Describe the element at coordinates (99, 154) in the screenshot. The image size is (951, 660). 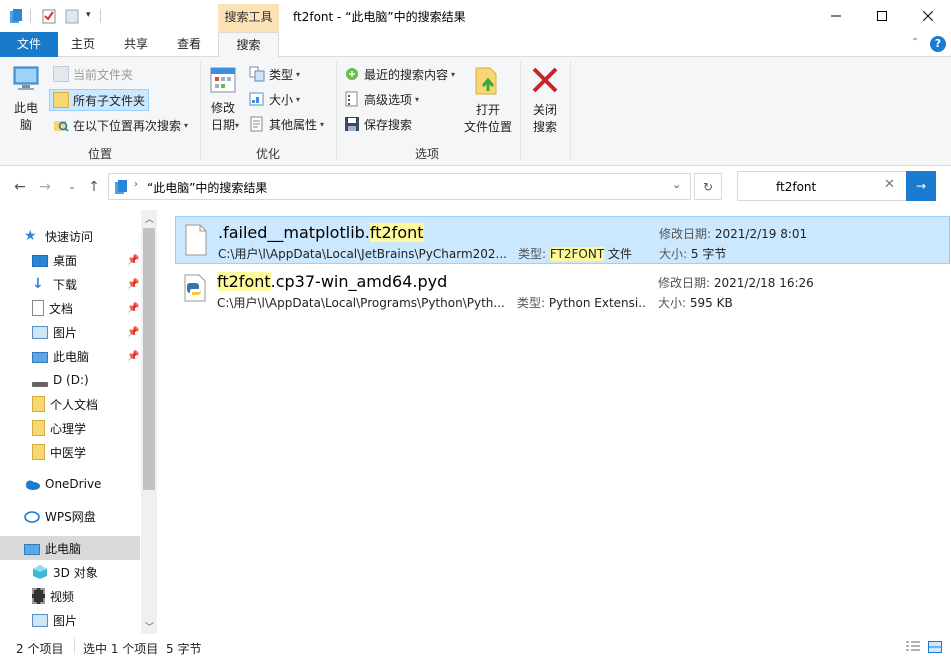
I see `location-group-label: 位置` at that location.